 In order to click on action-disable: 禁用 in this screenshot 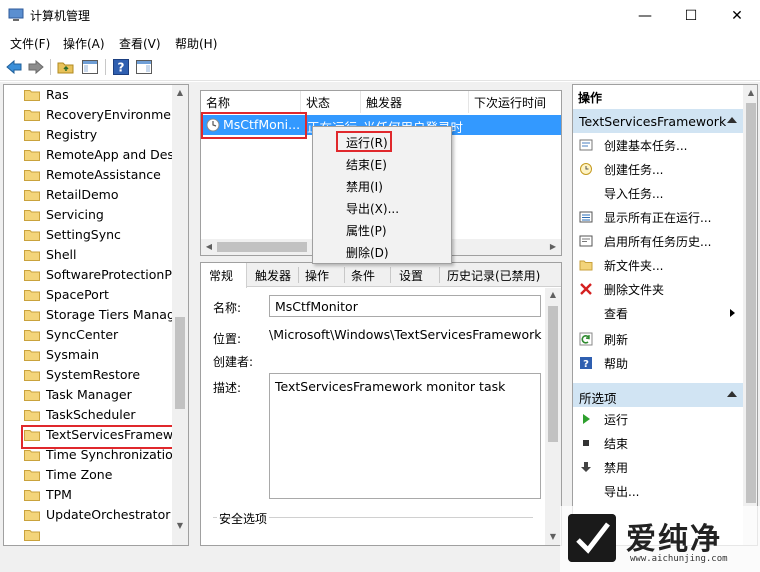, I will do `click(658, 467)`.